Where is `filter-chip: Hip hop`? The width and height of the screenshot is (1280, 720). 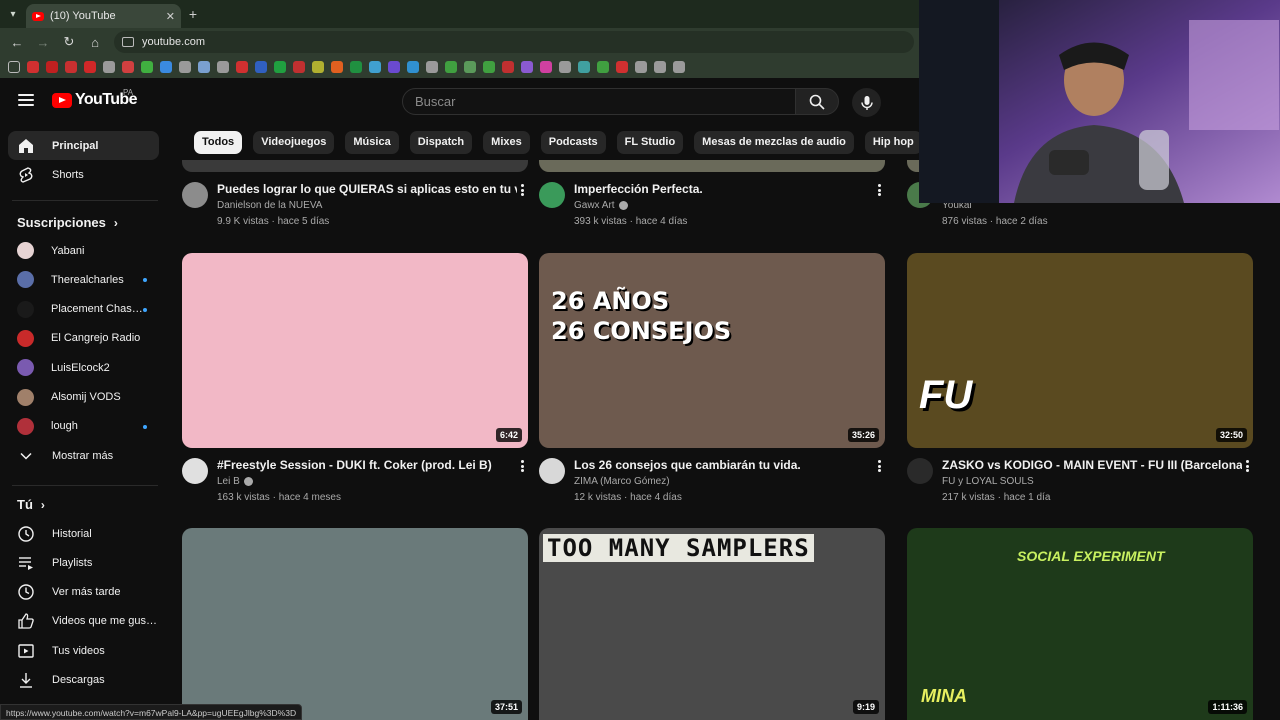
filter-chip: Hip hop is located at coordinates (893, 142).